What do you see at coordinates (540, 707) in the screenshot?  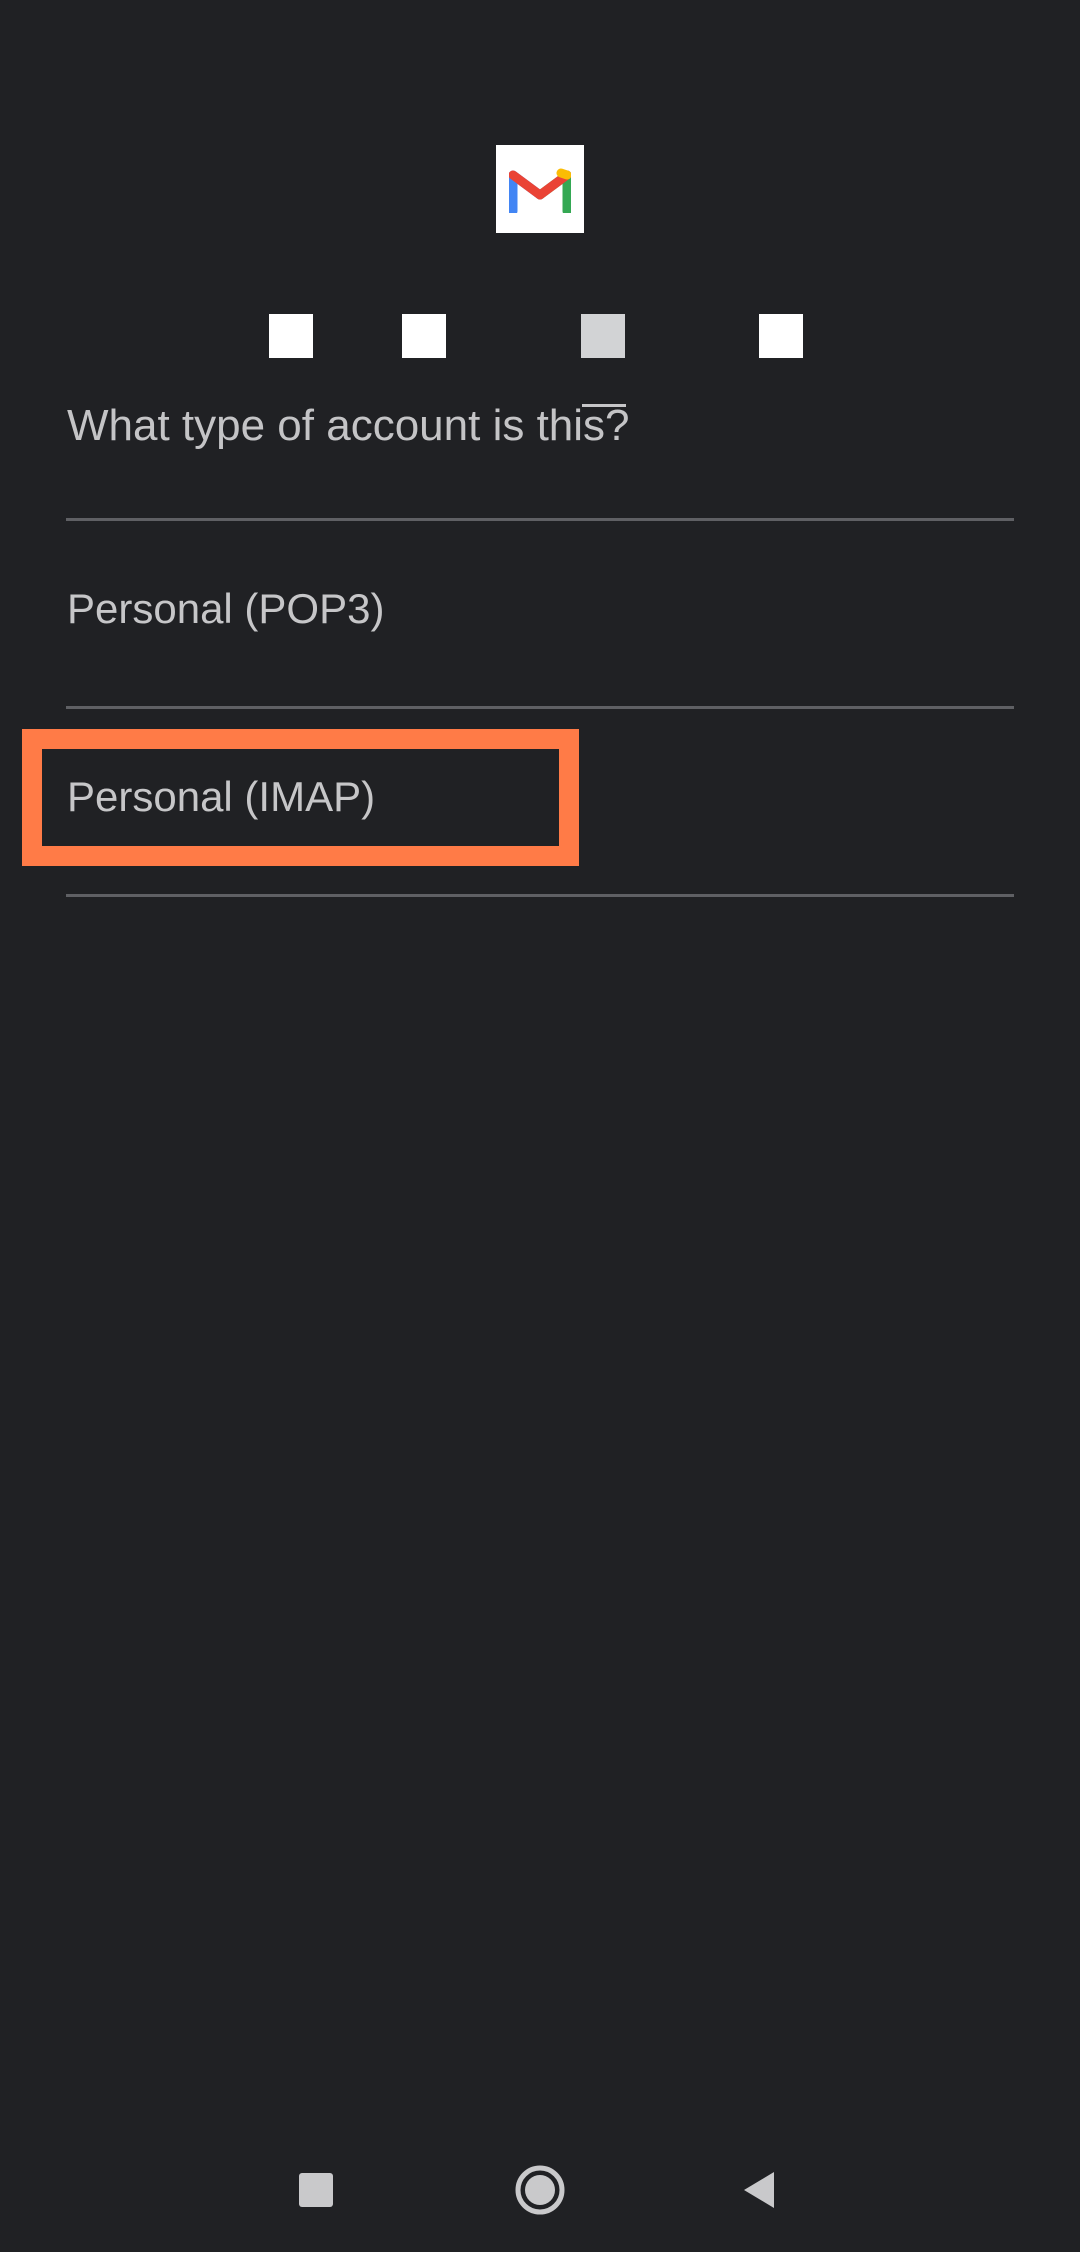 I see `divider-middle` at bounding box center [540, 707].